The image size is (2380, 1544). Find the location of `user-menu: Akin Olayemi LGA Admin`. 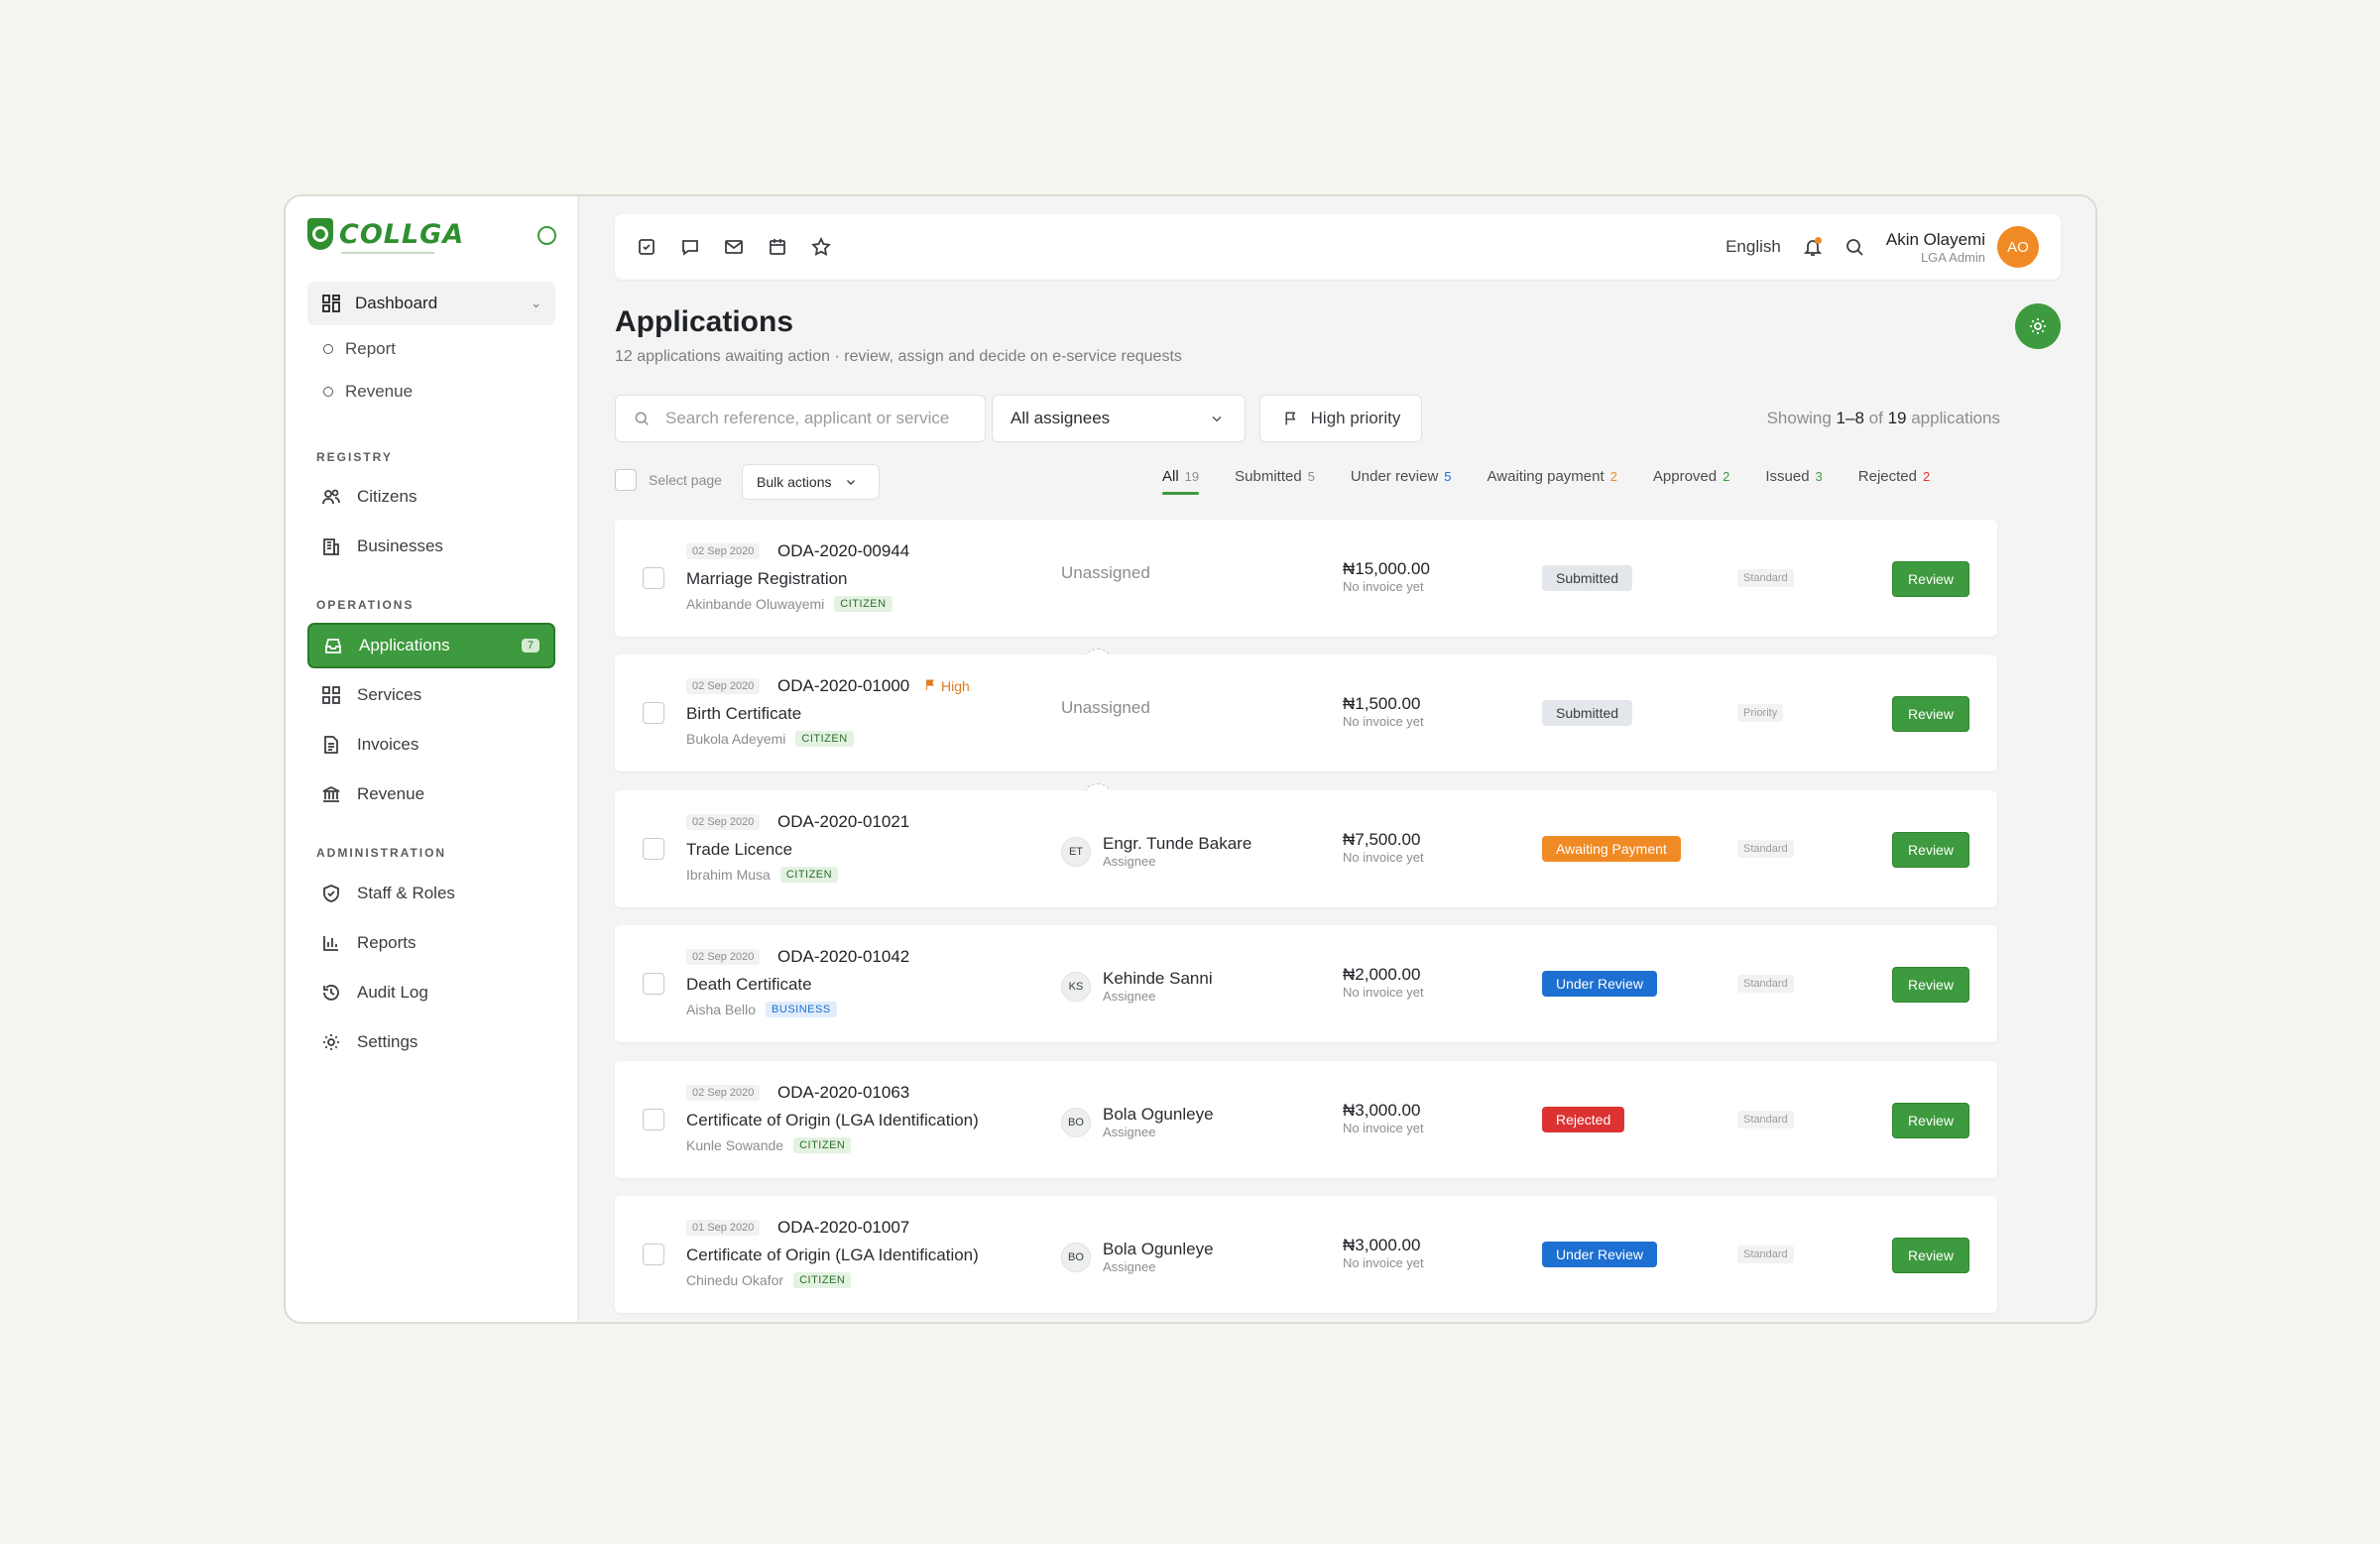

user-menu: Akin Olayemi LGA Admin is located at coordinates (1935, 247).